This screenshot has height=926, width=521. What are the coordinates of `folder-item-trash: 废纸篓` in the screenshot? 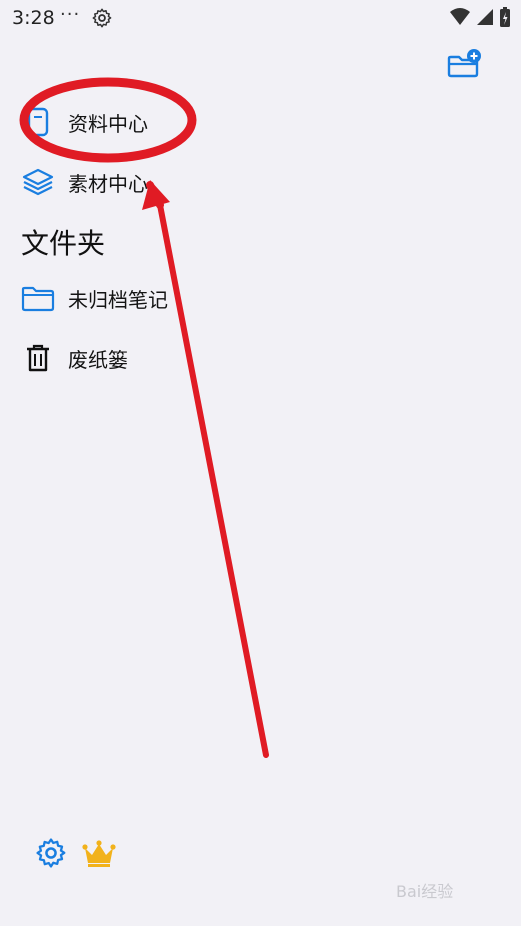 It's located at (74, 358).